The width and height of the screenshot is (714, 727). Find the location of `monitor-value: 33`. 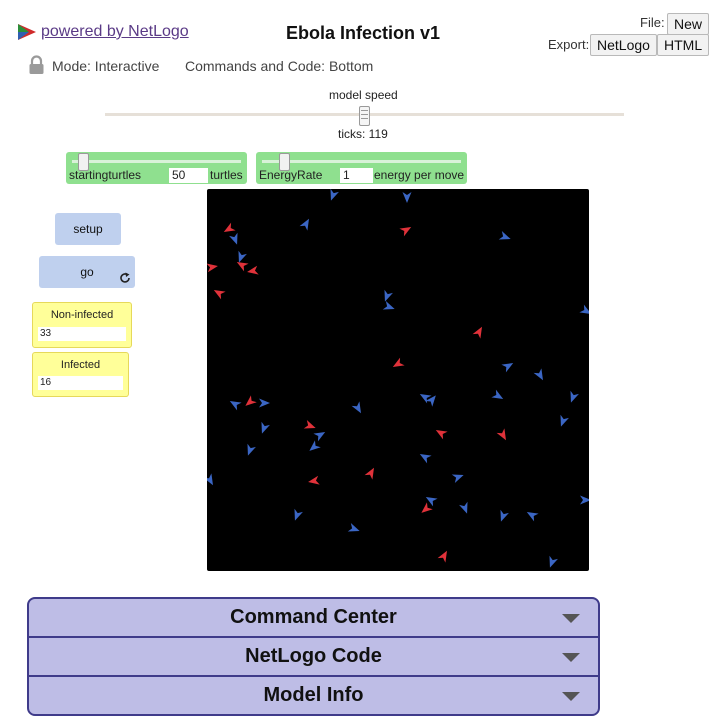

monitor-value: 33 is located at coordinates (82, 334).